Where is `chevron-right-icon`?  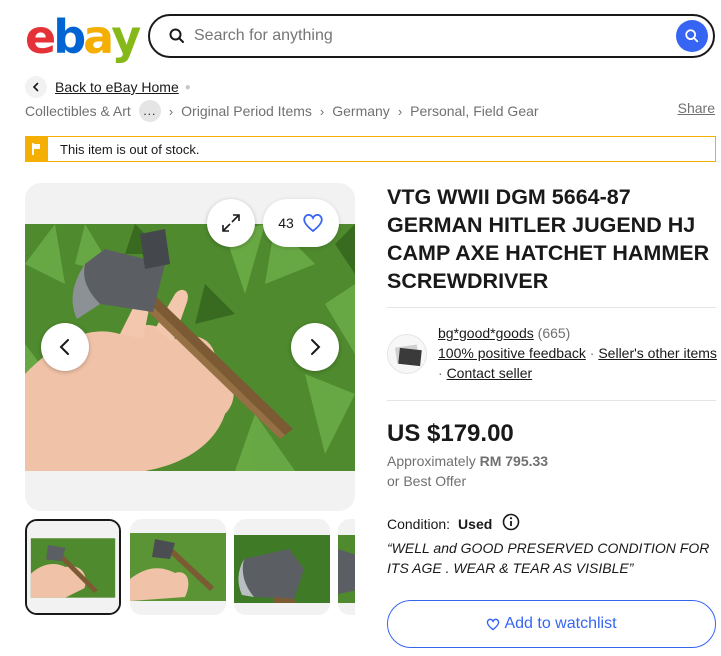 chevron-right-icon is located at coordinates (316, 347).